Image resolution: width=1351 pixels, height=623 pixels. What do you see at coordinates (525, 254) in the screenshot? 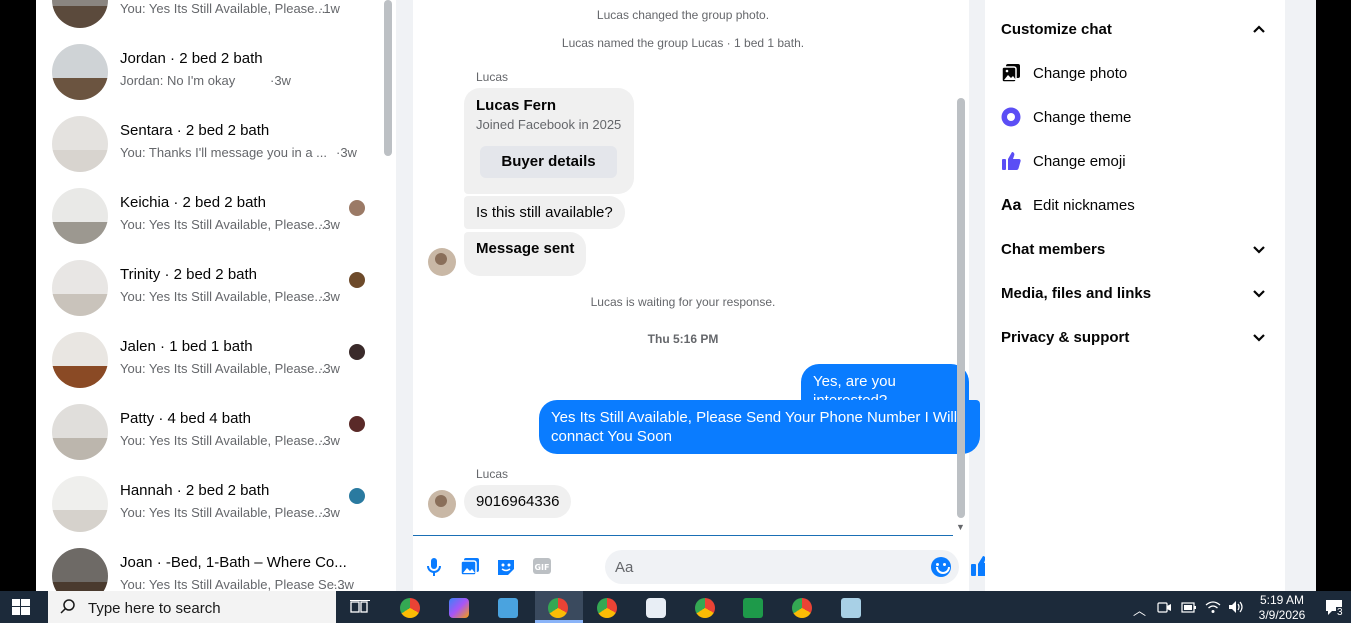
I see `message-bubble-incoming: Message sent` at bounding box center [525, 254].